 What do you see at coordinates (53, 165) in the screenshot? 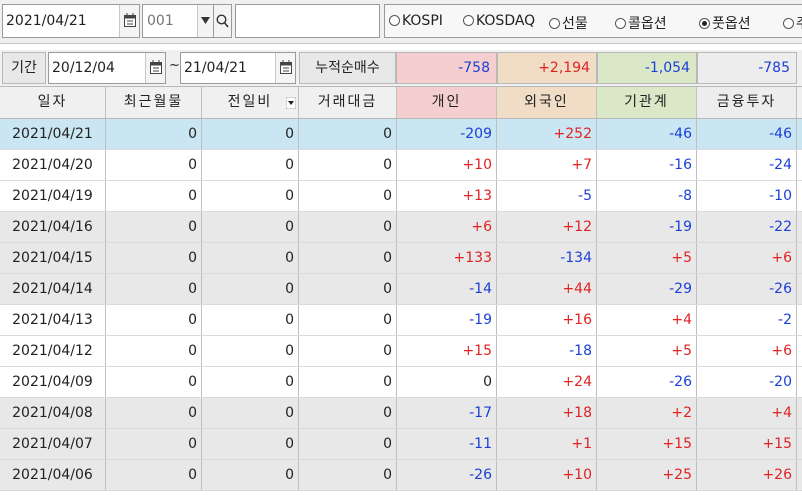
I see `row-date: 2021/04/20` at bounding box center [53, 165].